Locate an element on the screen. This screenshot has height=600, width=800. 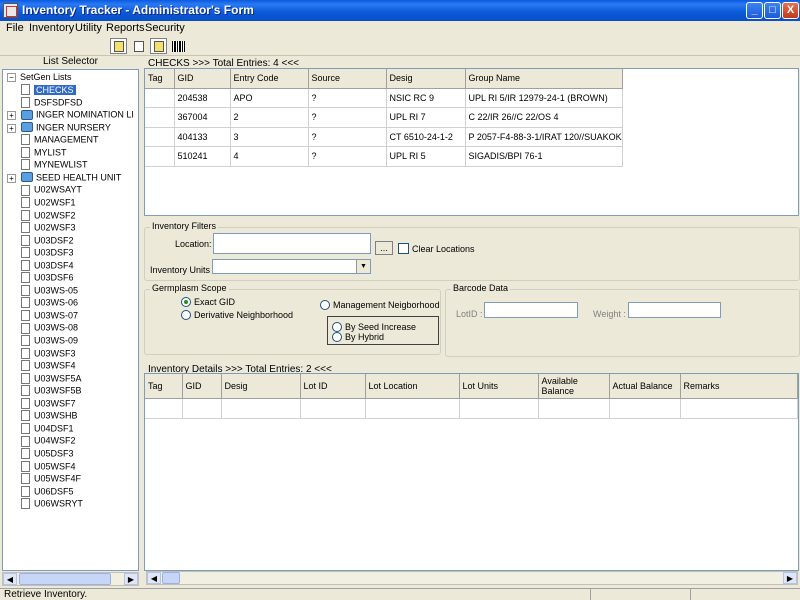
column-header: Group Name is located at coordinates (544, 79).